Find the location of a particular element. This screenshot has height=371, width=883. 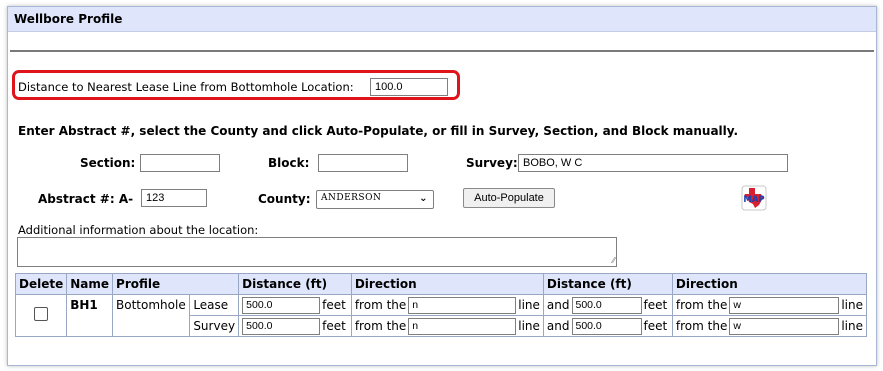

lease-distance-2-cell: and 500.0 feet is located at coordinates (607, 305).